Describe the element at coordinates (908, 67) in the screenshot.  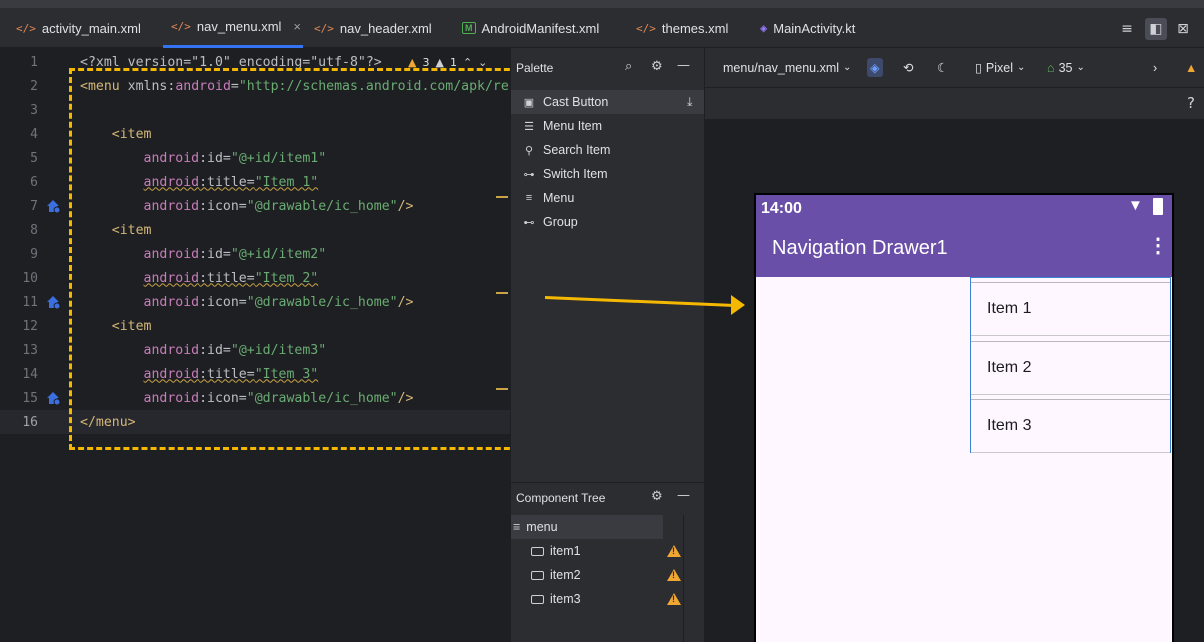
I see `orientation-icon: ⟲` at that location.